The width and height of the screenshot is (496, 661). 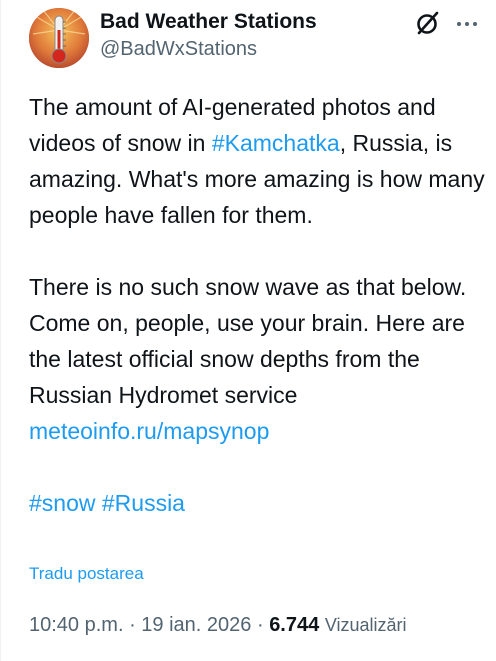 What do you see at coordinates (467, 23) in the screenshot?
I see `more-options-icon` at bounding box center [467, 23].